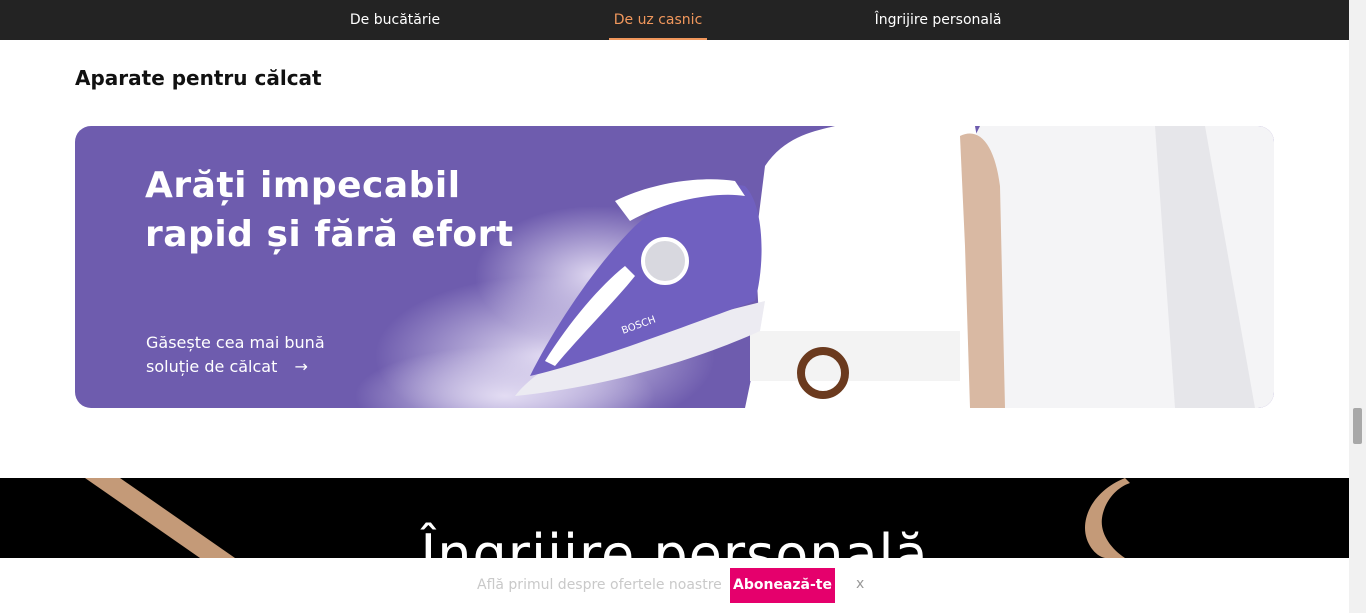  What do you see at coordinates (1357, 426) in the screenshot?
I see `scrollbar-thumb` at bounding box center [1357, 426].